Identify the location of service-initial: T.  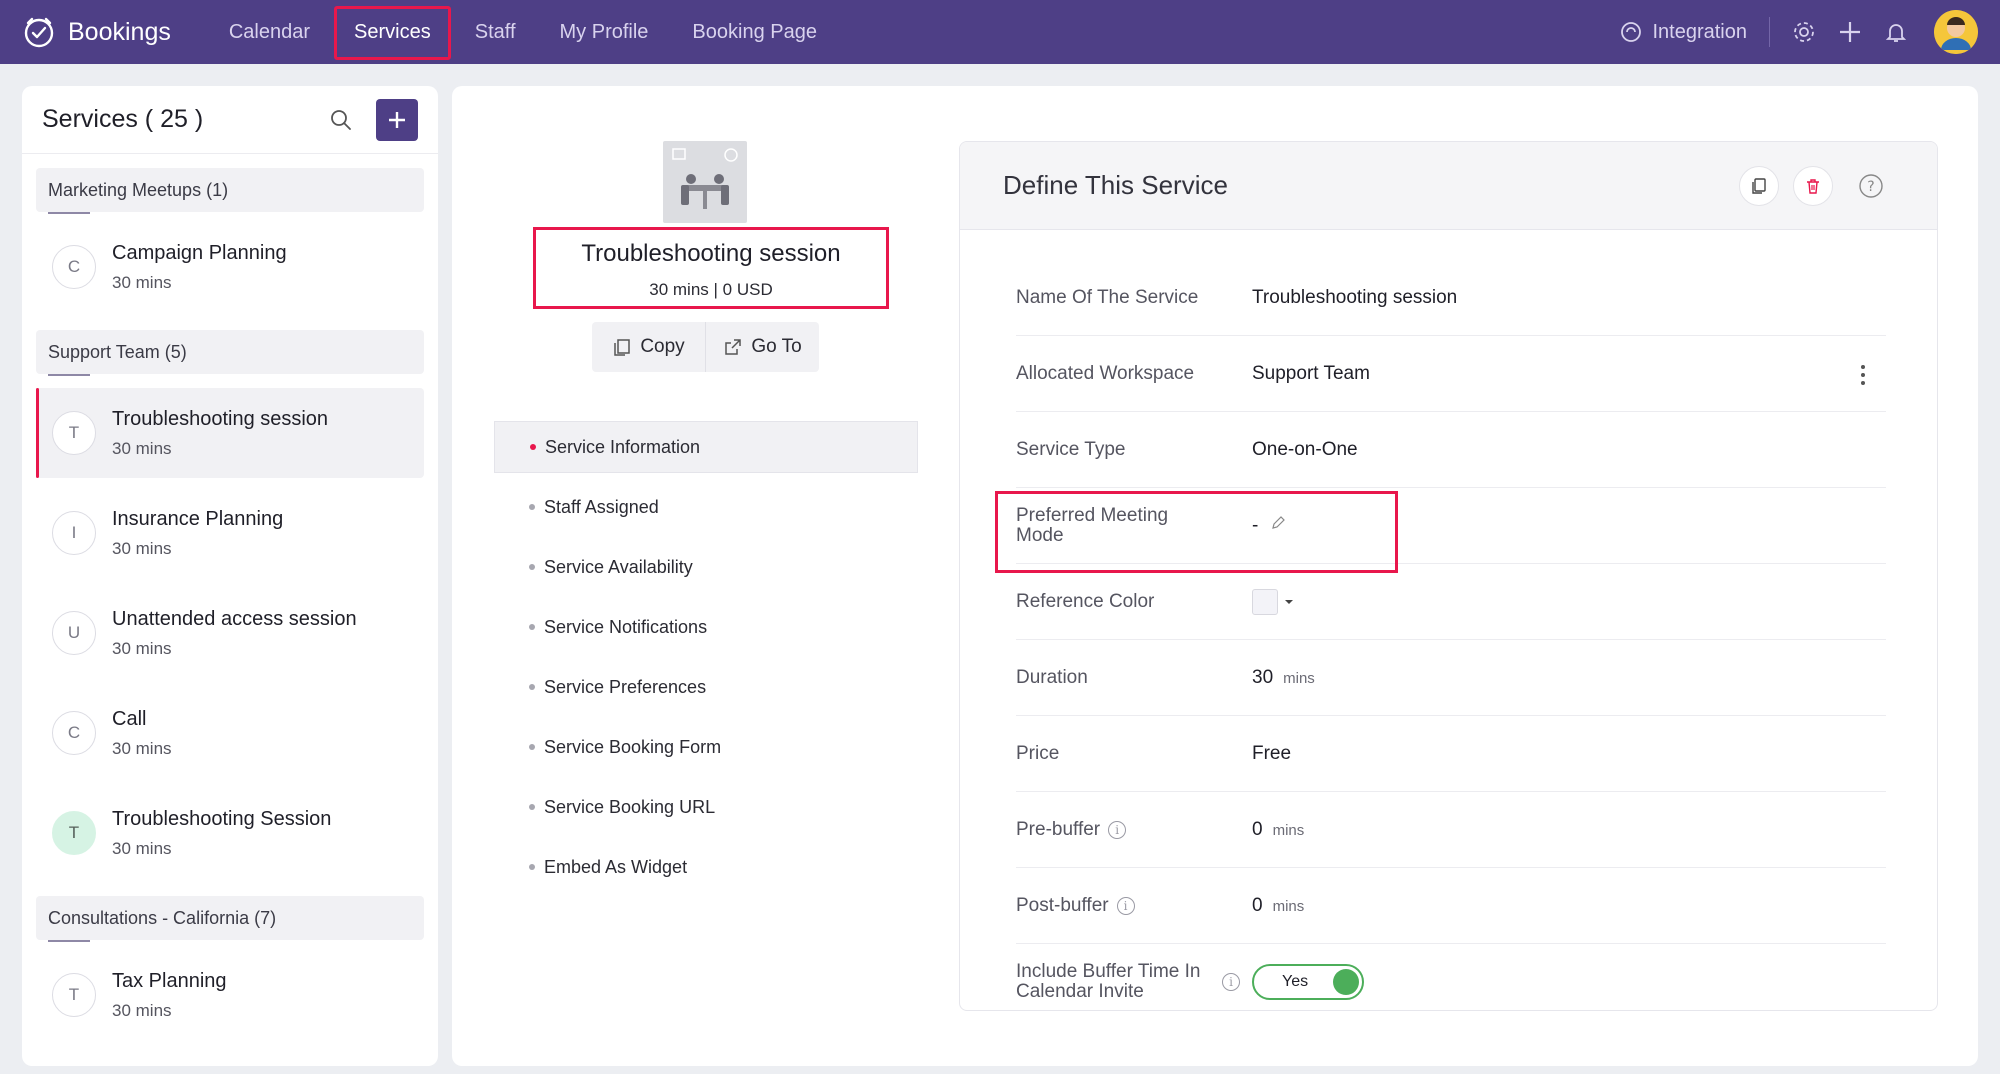
(74, 433).